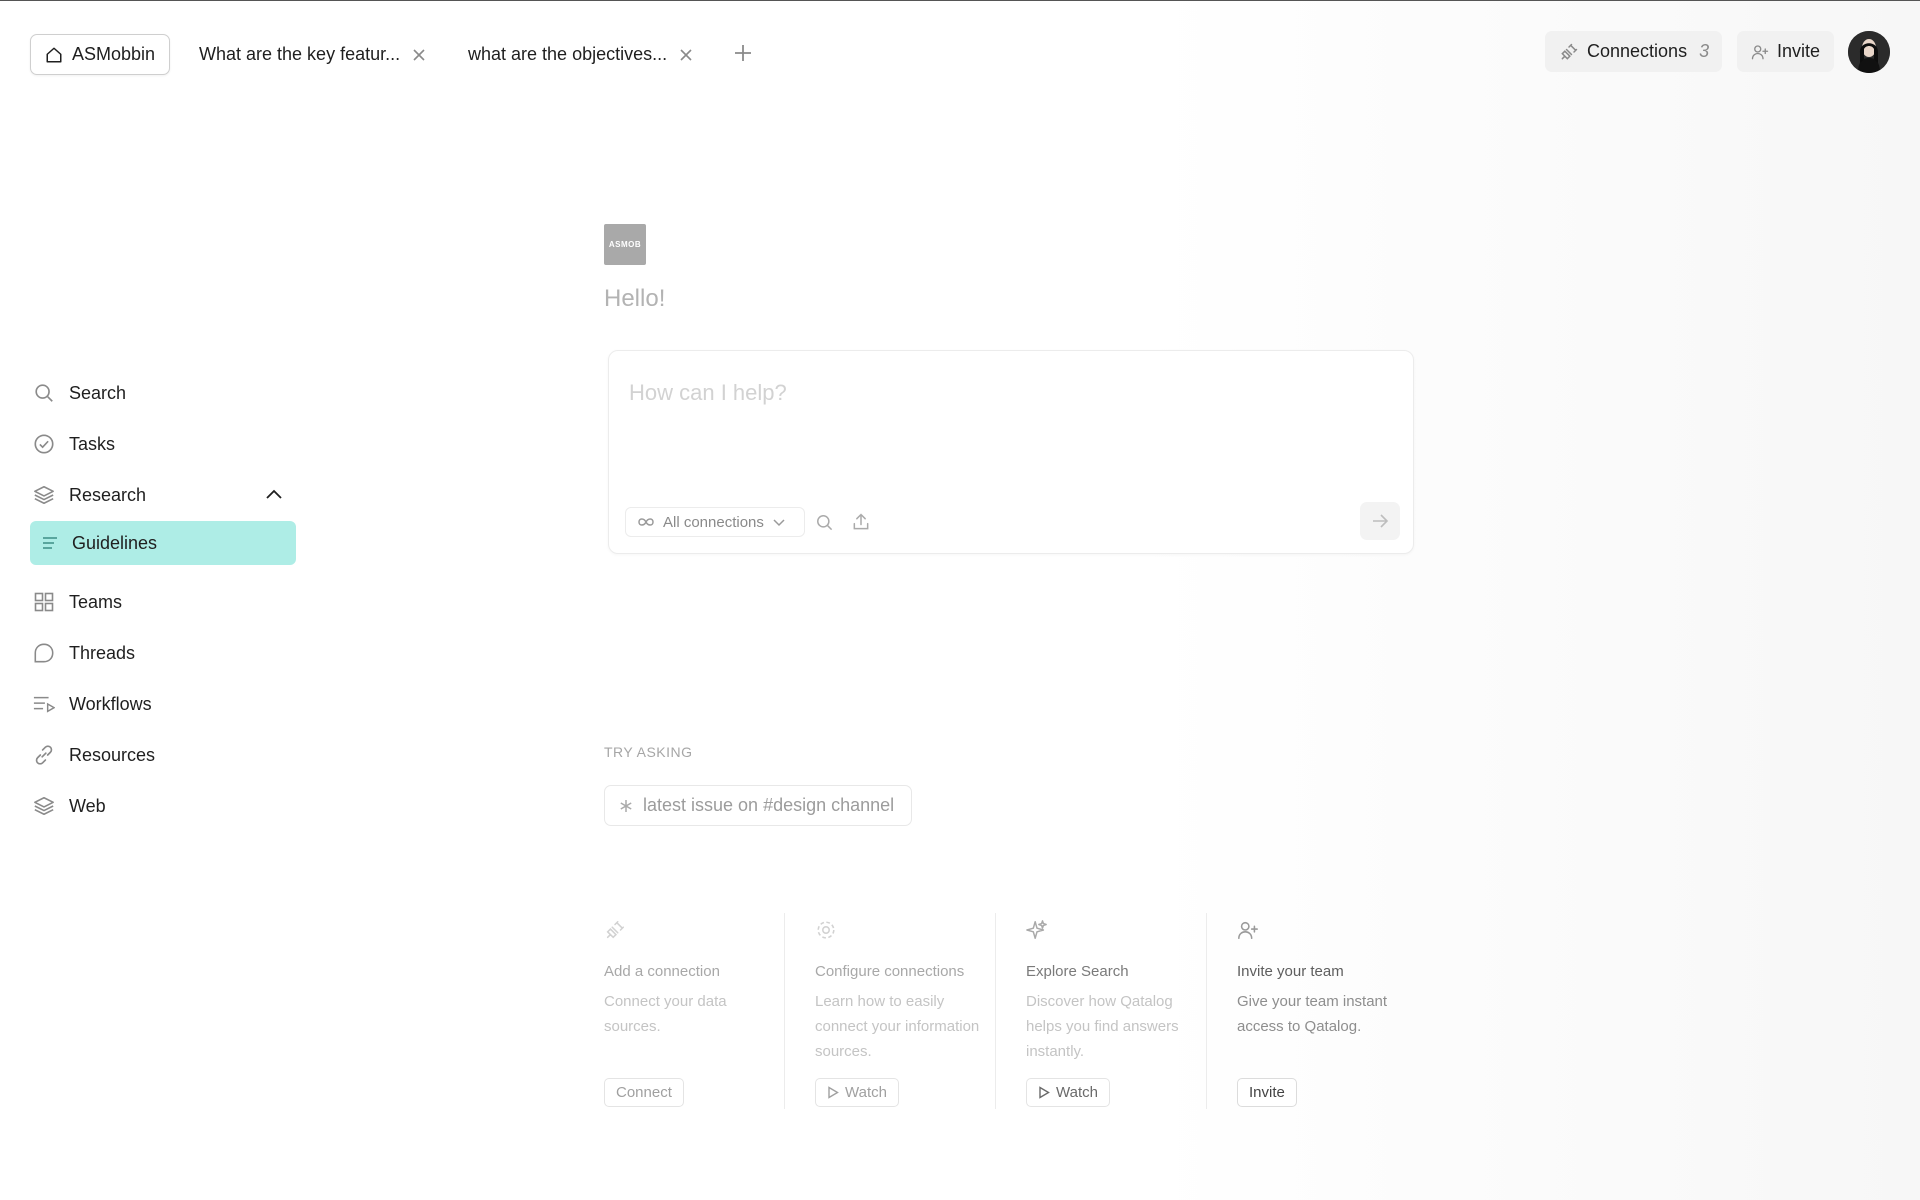 The width and height of the screenshot is (1920, 1200). I want to click on arrow-right-icon, so click(1380, 521).